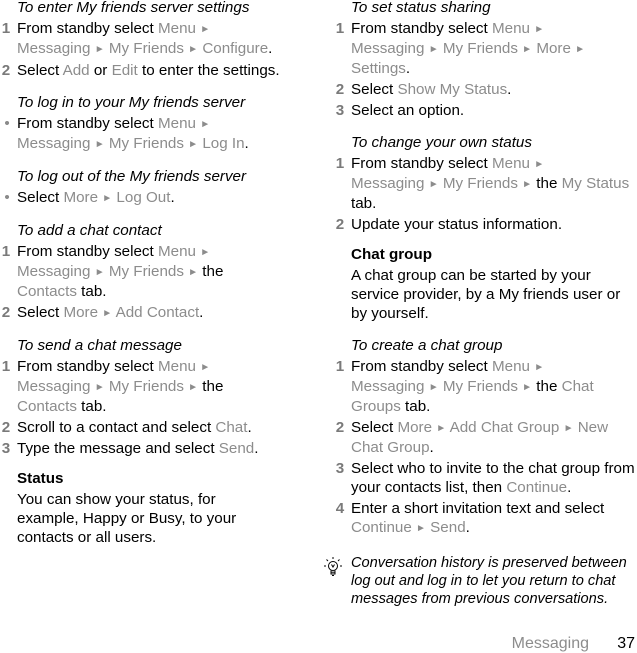 The width and height of the screenshot is (637, 653). Describe the element at coordinates (391, 254) in the screenshot. I see `section-heading: Chat group` at that location.